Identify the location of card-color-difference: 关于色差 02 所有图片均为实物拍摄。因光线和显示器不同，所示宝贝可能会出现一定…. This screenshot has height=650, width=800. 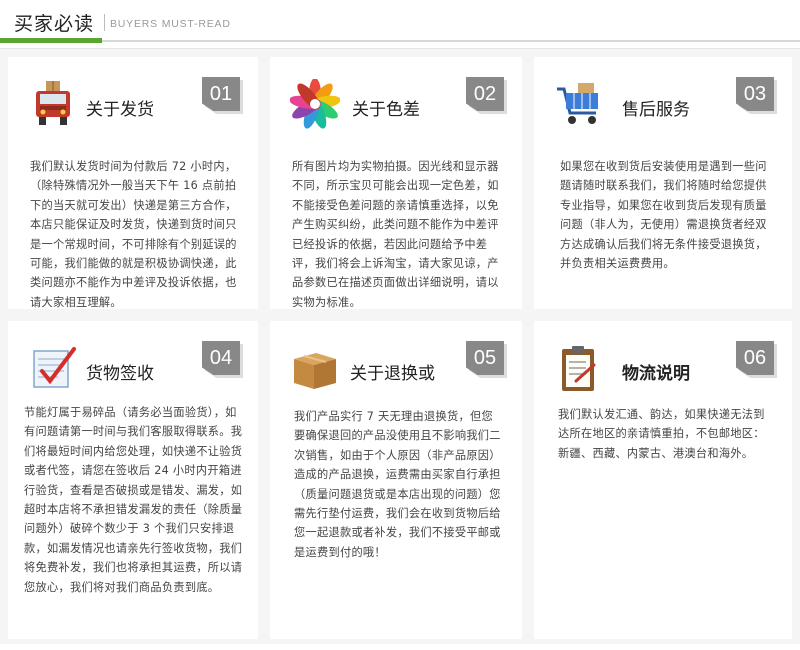
(396, 183).